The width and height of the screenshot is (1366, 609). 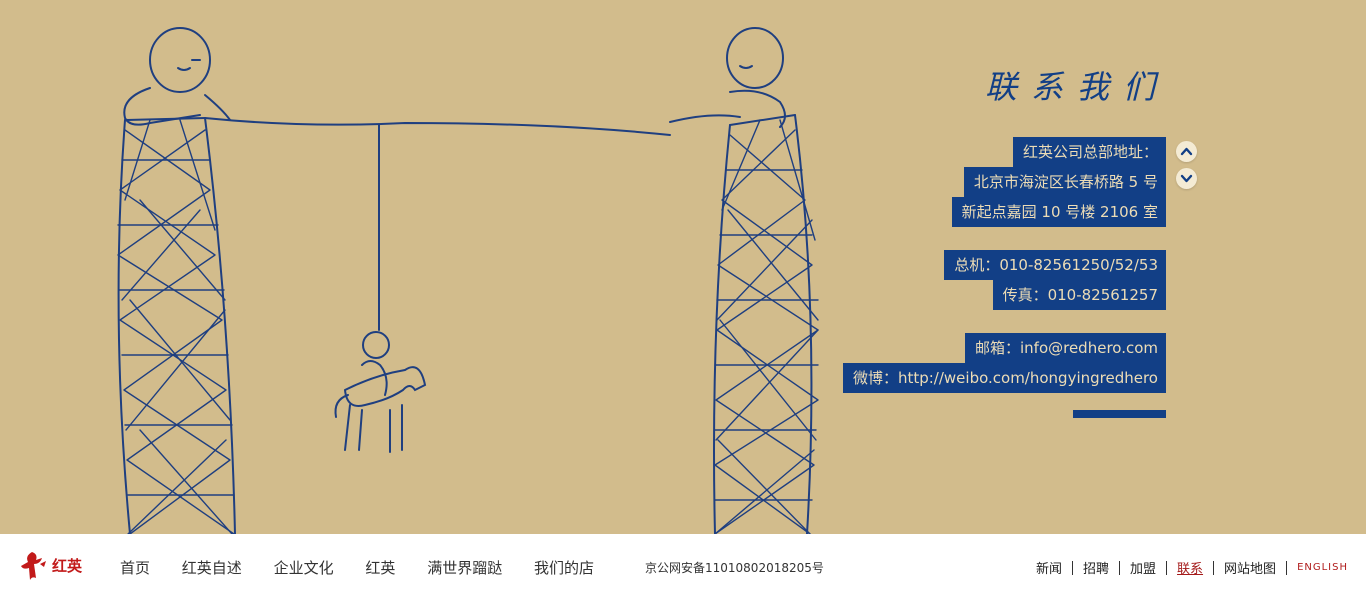 What do you see at coordinates (1079, 295) in the screenshot?
I see `fax-number: 传真：010-82561257` at bounding box center [1079, 295].